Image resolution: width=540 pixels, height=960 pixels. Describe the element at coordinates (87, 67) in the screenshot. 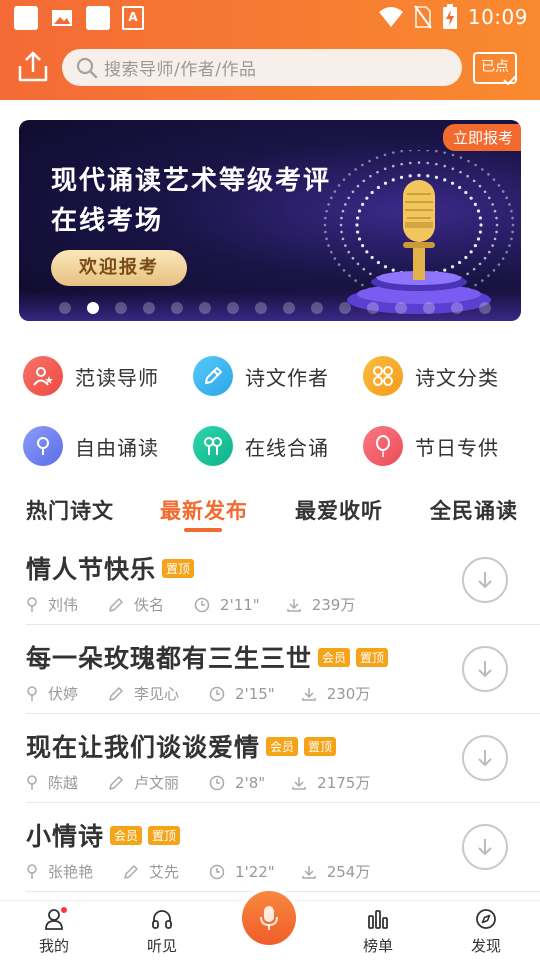

I see `search-icon` at that location.